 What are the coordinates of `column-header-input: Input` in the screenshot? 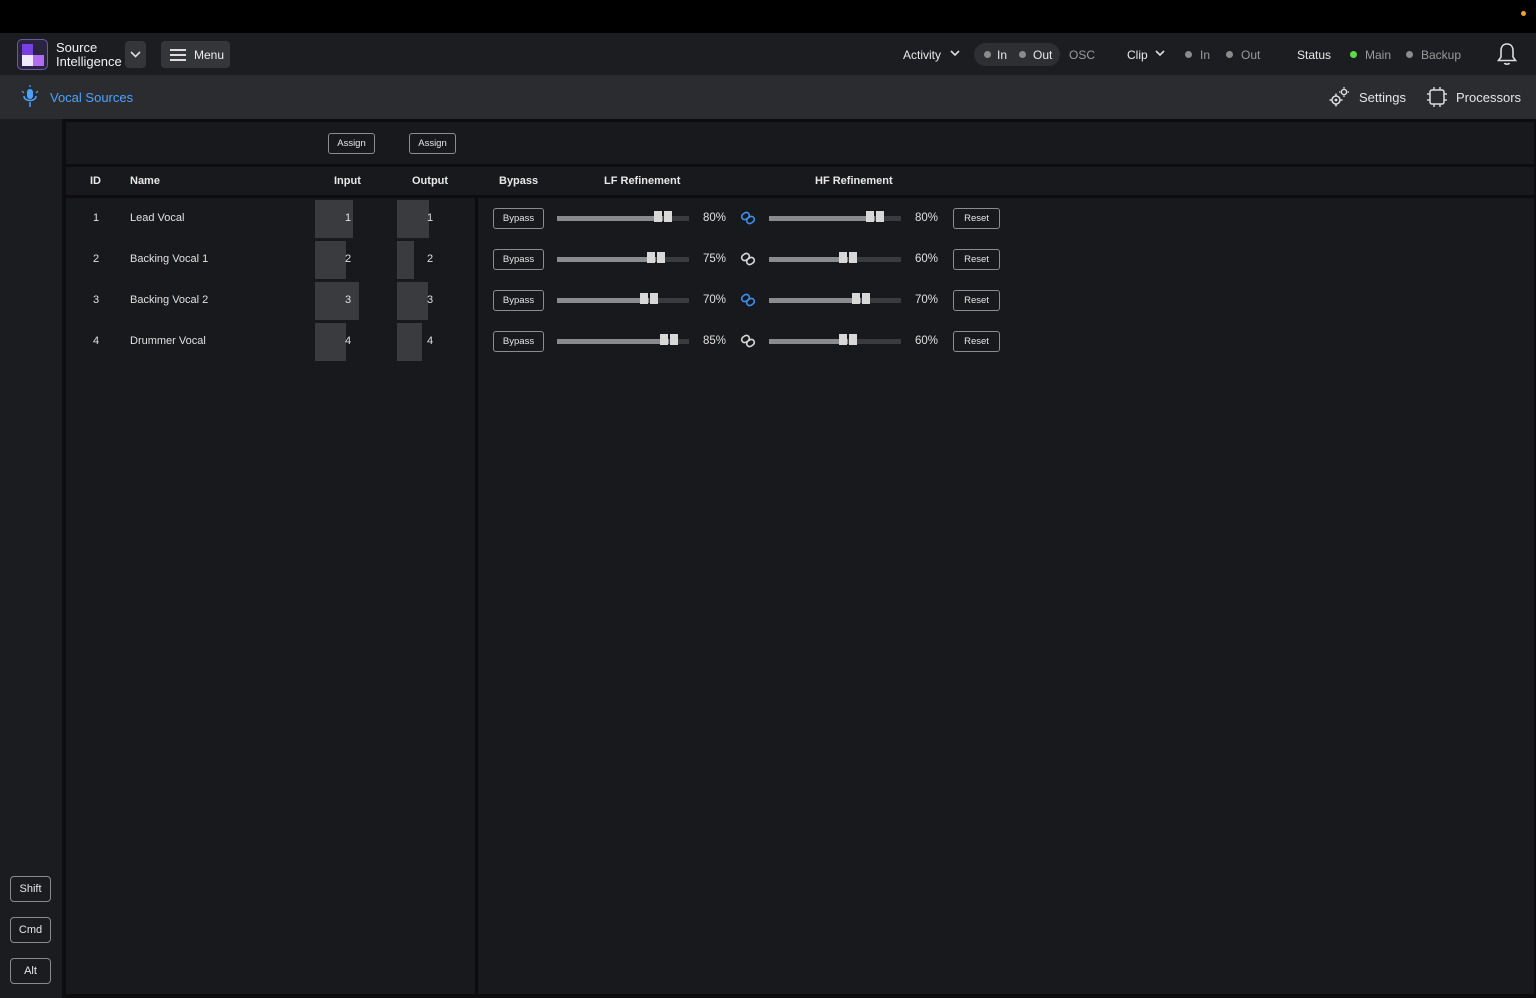 It's located at (347, 181).